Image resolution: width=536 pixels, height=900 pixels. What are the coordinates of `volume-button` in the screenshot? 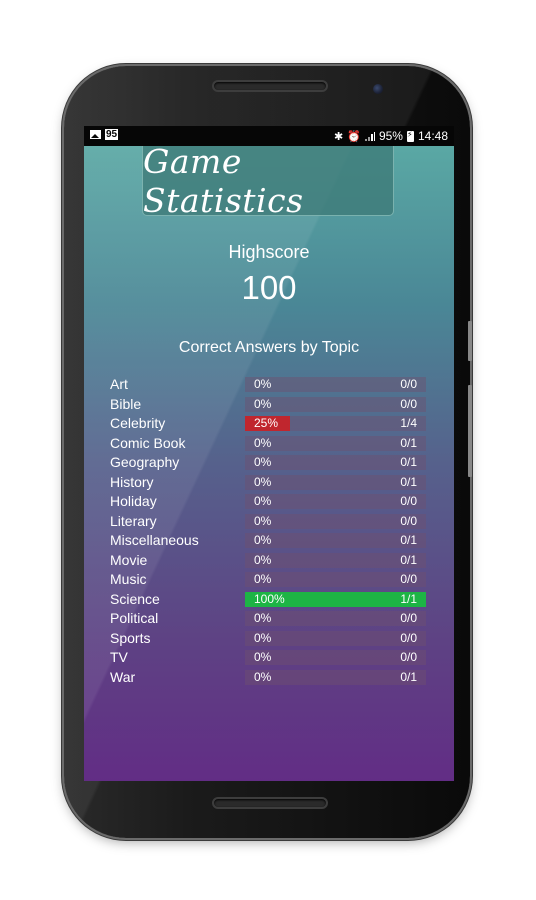 It's located at (470, 431).